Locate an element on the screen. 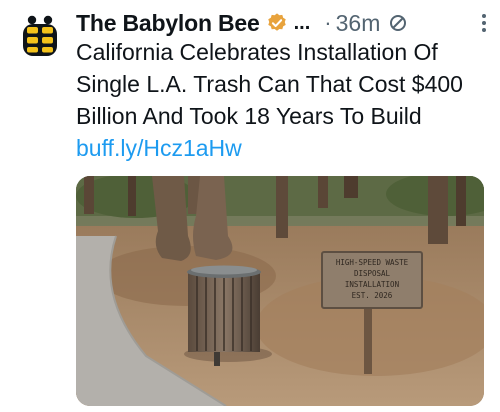 Image resolution: width=500 pixels, height=412 pixels. sign-line: INSTALLATION is located at coordinates (372, 284).